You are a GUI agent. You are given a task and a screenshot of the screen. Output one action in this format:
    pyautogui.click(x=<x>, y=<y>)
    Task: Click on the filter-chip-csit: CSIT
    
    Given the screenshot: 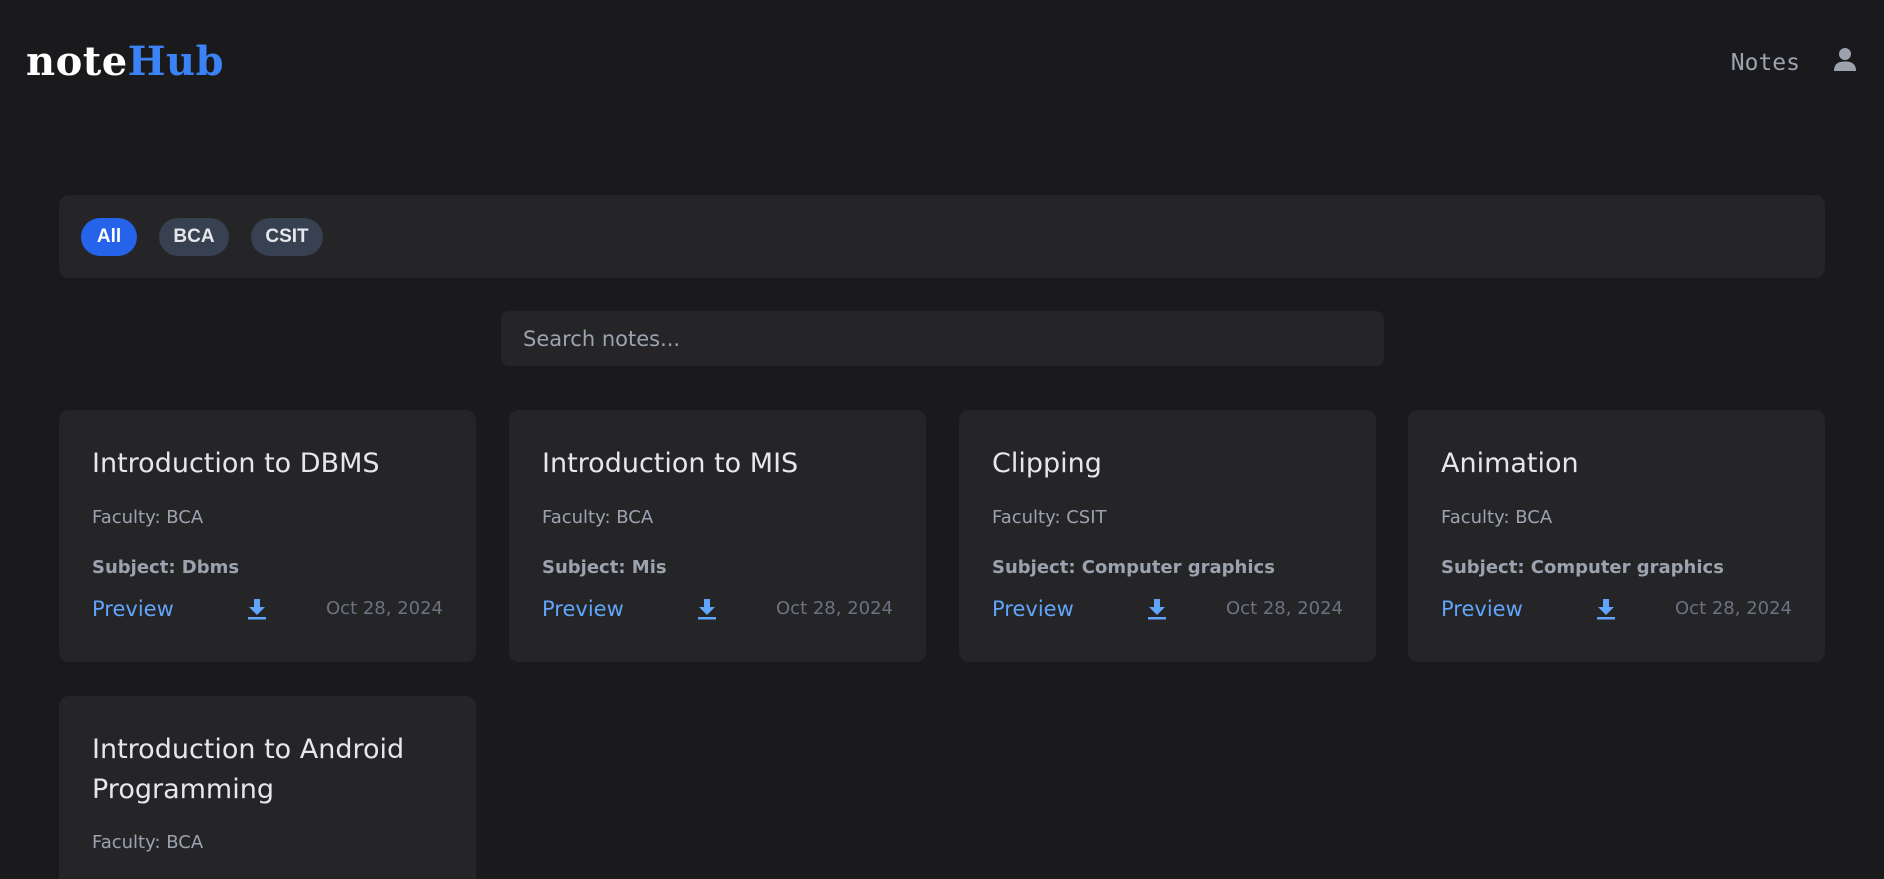 What is the action you would take?
    pyautogui.click(x=287, y=237)
    